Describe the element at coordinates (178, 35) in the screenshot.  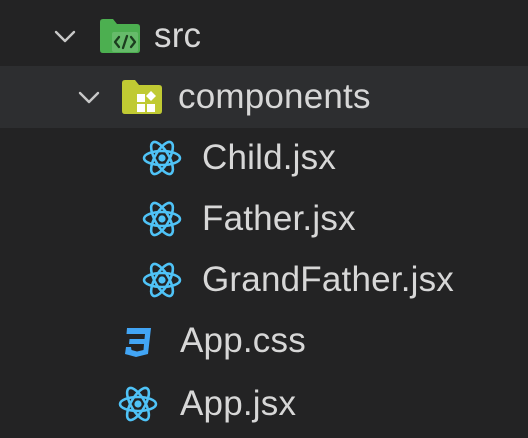
I see `tree-item-label: src` at that location.